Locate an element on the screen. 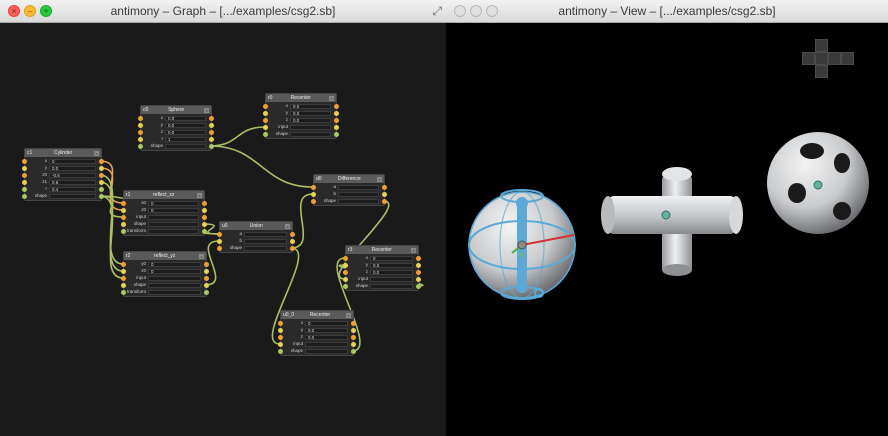  graph-node: c1 Cylinder × x 0 y 0.0 z0 -0.6 z1 0.6 r 0.4 shape is located at coordinates (63, 174).